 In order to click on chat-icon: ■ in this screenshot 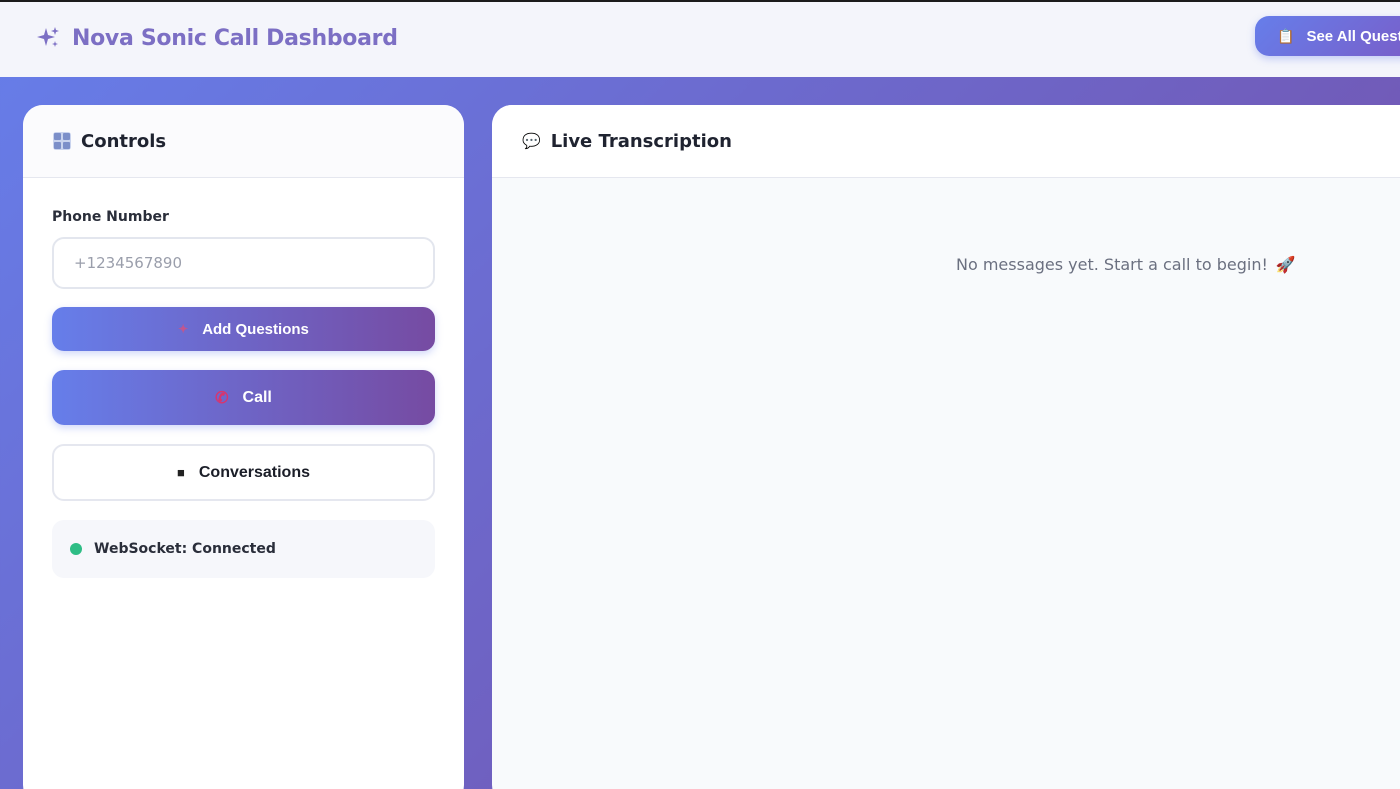, I will do `click(181, 472)`.